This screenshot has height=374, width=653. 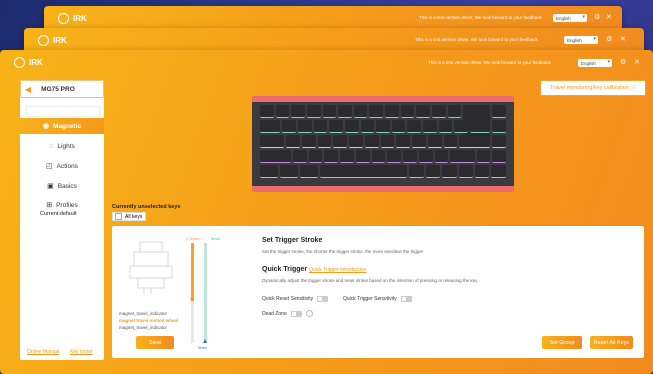 What do you see at coordinates (593, 88) in the screenshot?
I see `travel-calibration-button: Travel monitoring/key calibration ⓘ` at bounding box center [593, 88].